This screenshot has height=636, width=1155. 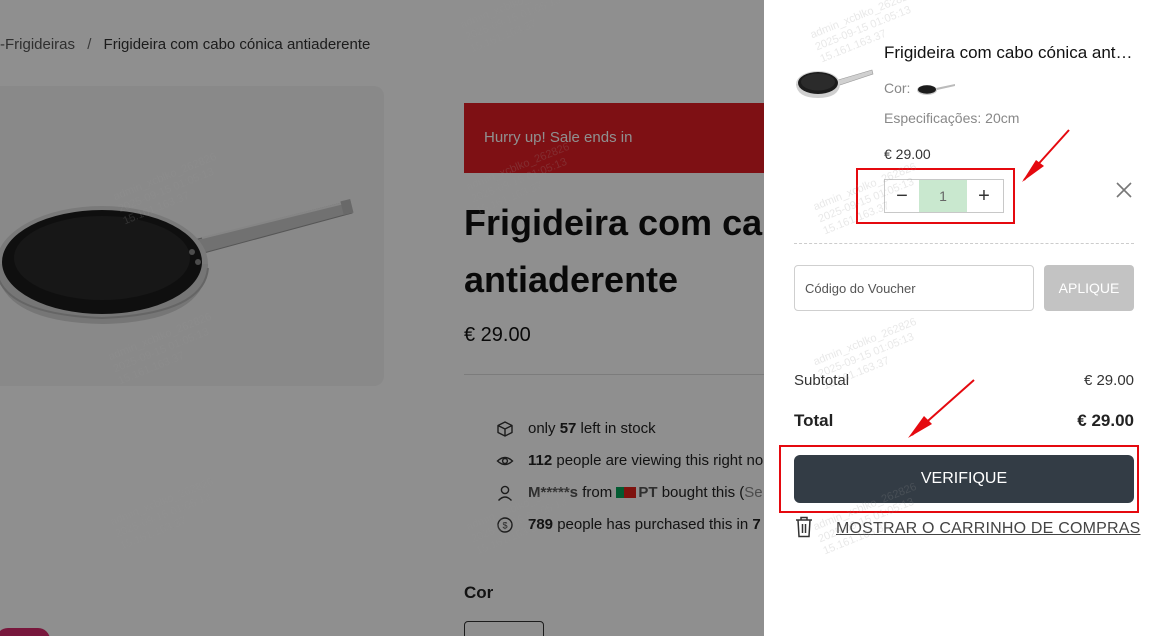 I want to click on subtotal-value: € 29.00, so click(x=1108, y=380).